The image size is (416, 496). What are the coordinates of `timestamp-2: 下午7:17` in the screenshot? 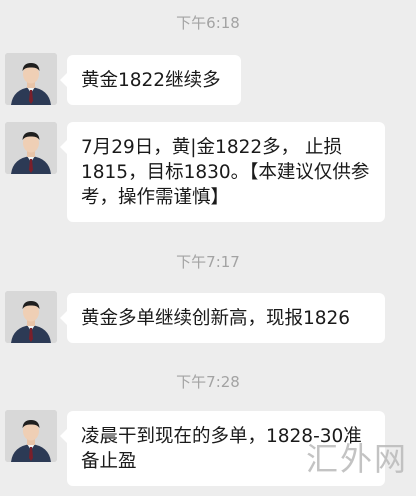 It's located at (208, 262).